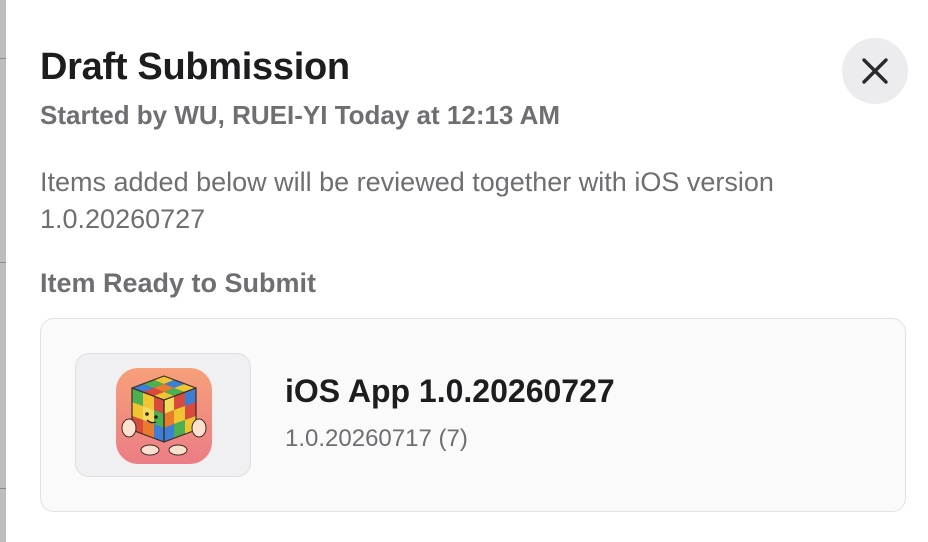 This screenshot has width=928, height=542. Describe the element at coordinates (300, 115) in the screenshot. I see `dialog-subtitle: Started by WU, RUEI-YI Today at 12:13 AM` at that location.